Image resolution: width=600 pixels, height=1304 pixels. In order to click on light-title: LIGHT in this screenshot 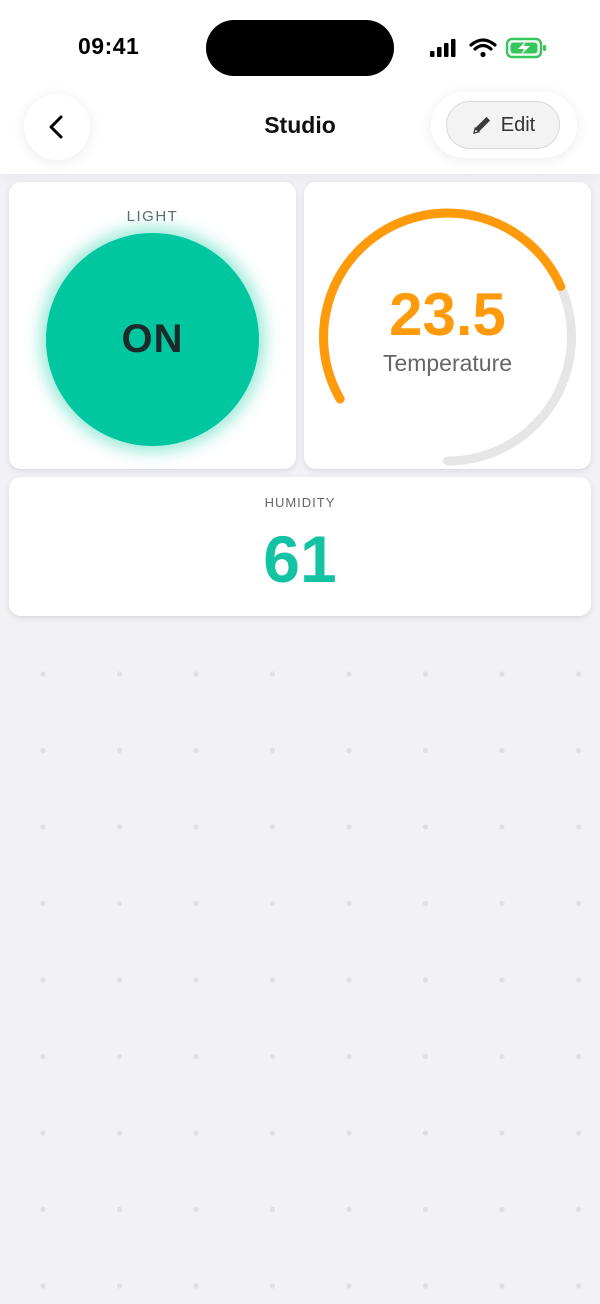, I will do `click(152, 216)`.